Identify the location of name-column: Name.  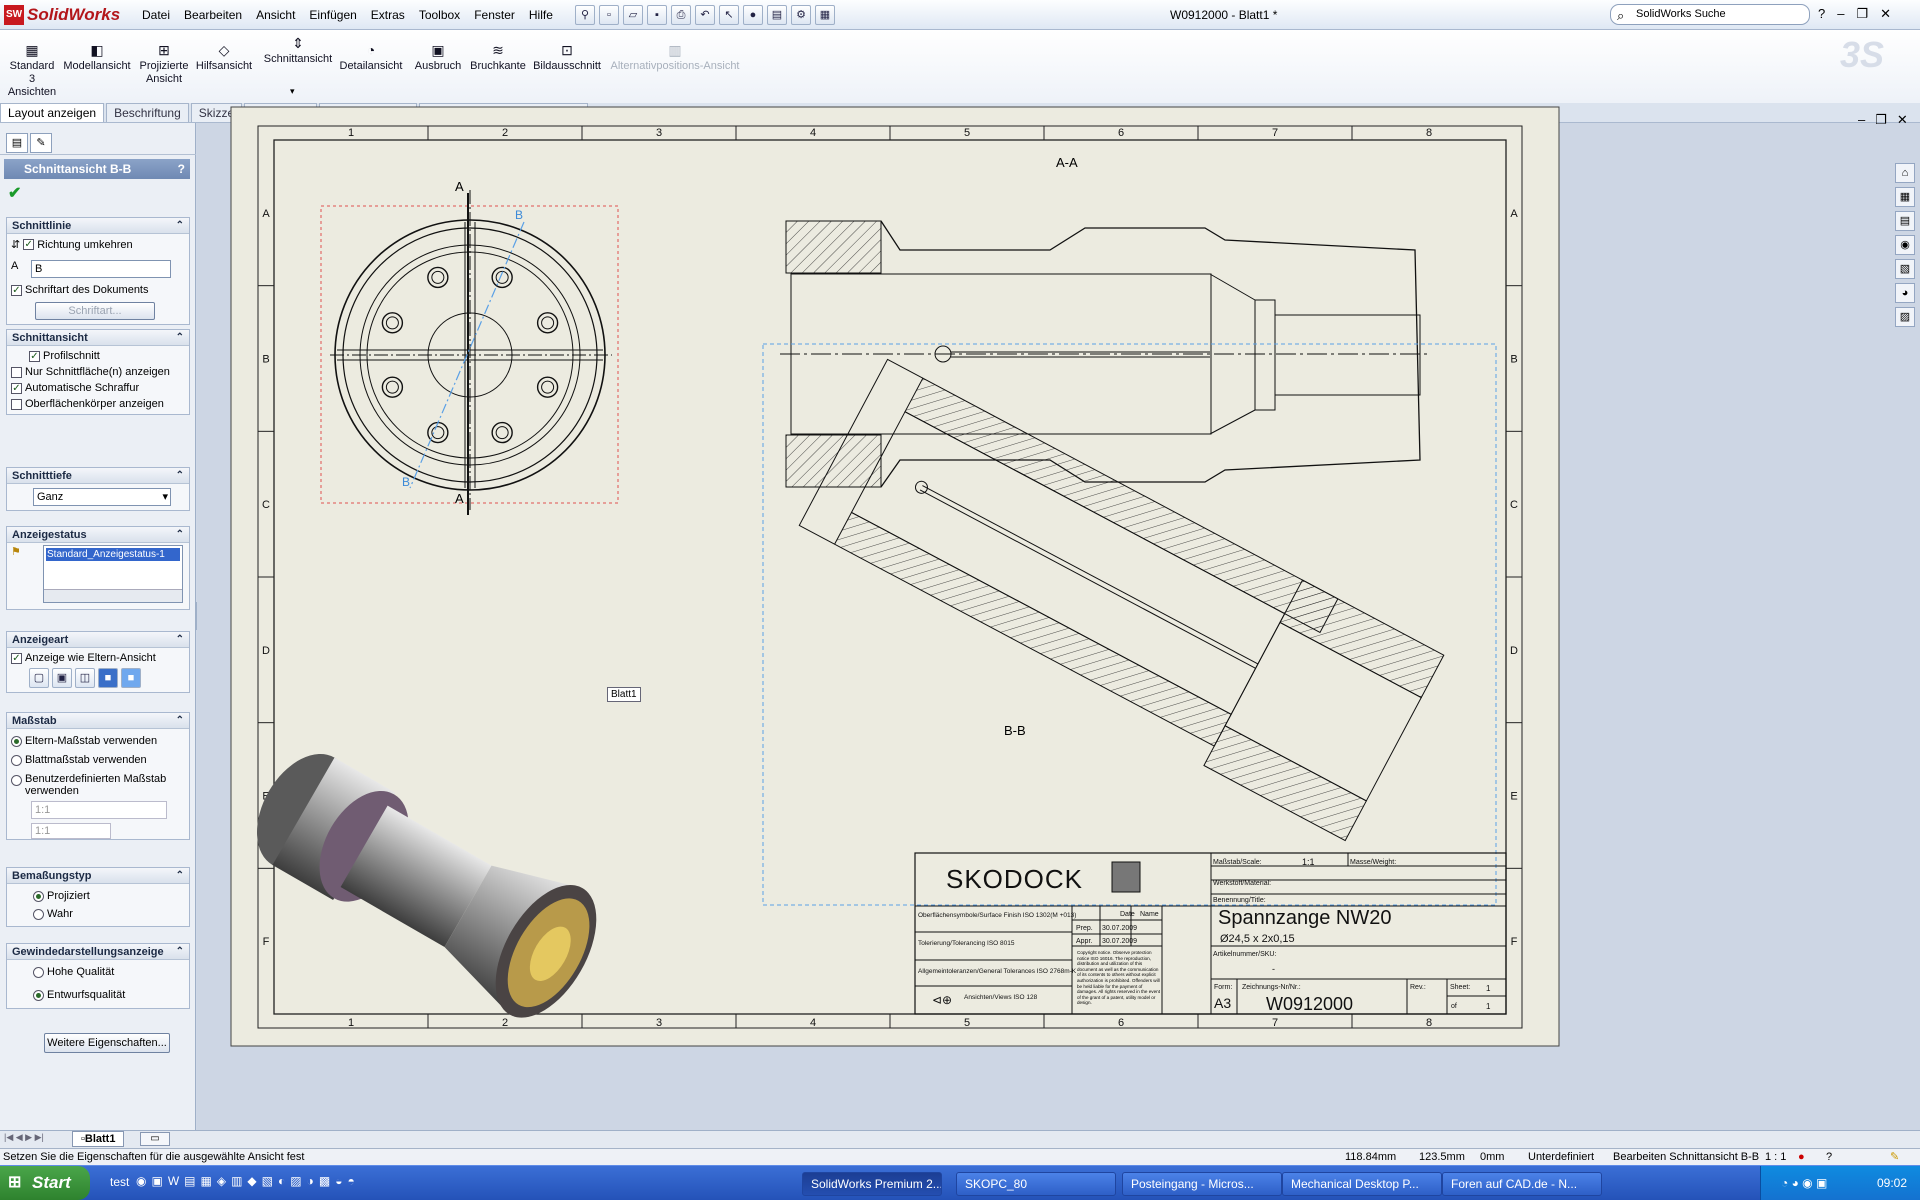
(1149, 914).